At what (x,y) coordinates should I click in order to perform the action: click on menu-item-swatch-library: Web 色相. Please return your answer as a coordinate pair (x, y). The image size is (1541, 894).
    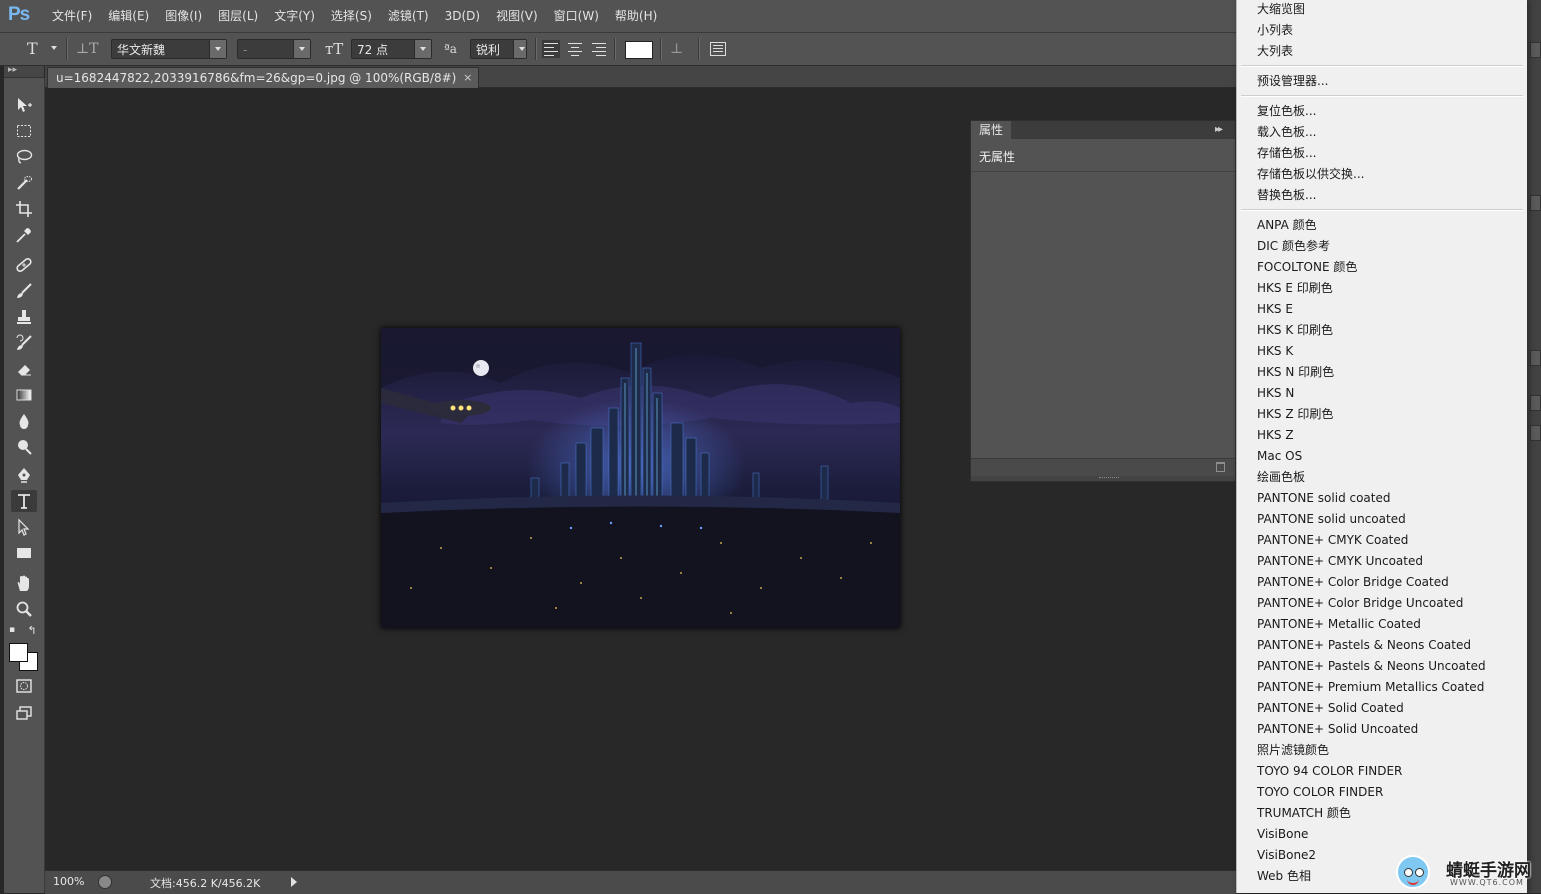
    Looking at the image, I should click on (1284, 876).